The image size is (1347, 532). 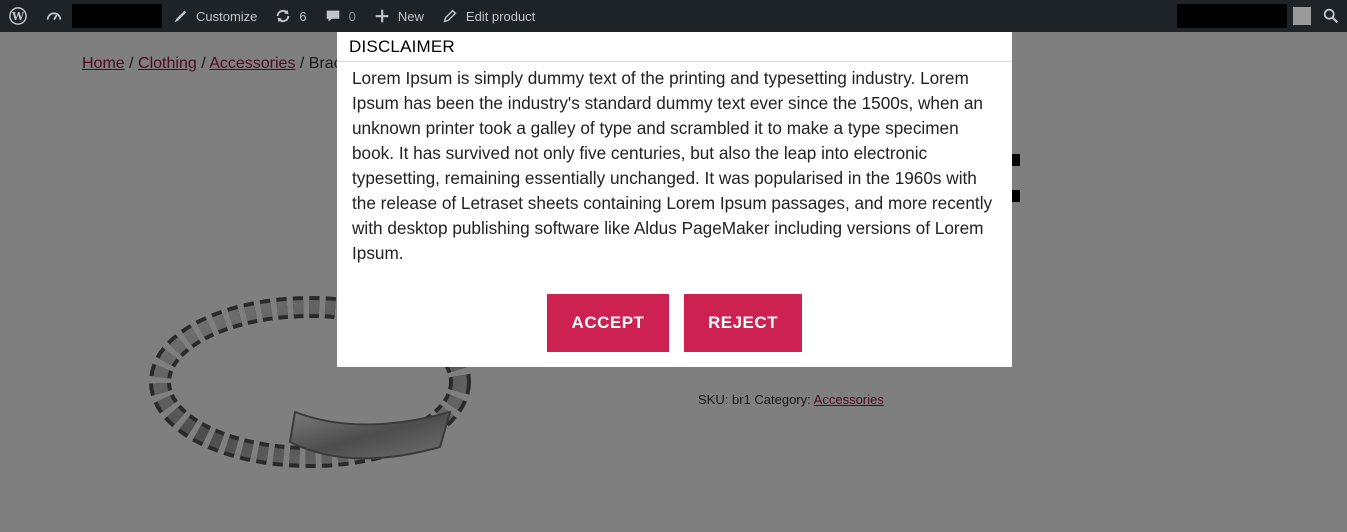 What do you see at coordinates (1331, 16) in the screenshot?
I see `search-icon` at bounding box center [1331, 16].